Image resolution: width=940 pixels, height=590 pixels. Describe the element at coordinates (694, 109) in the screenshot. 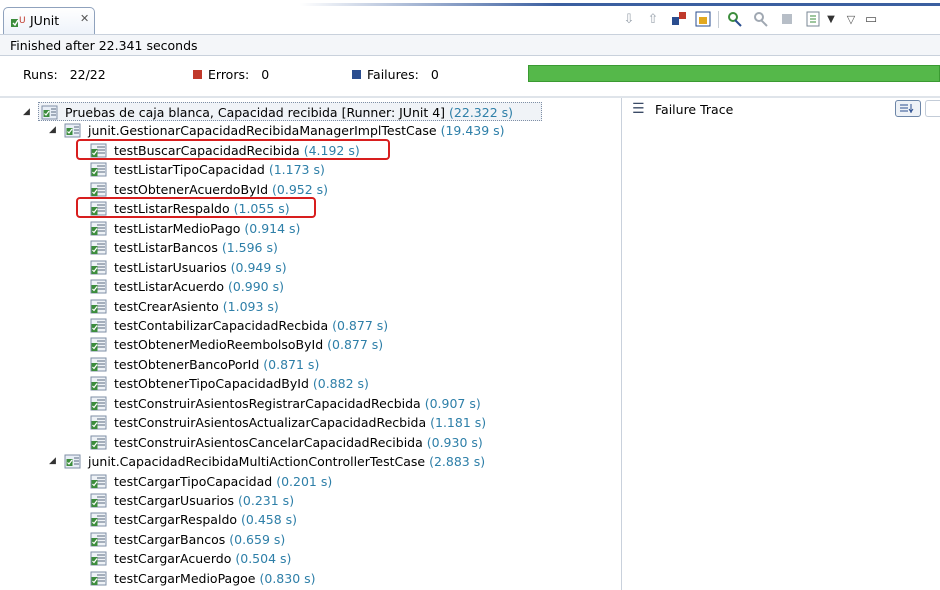

I see `failure-trace-title: Failure Trace` at that location.